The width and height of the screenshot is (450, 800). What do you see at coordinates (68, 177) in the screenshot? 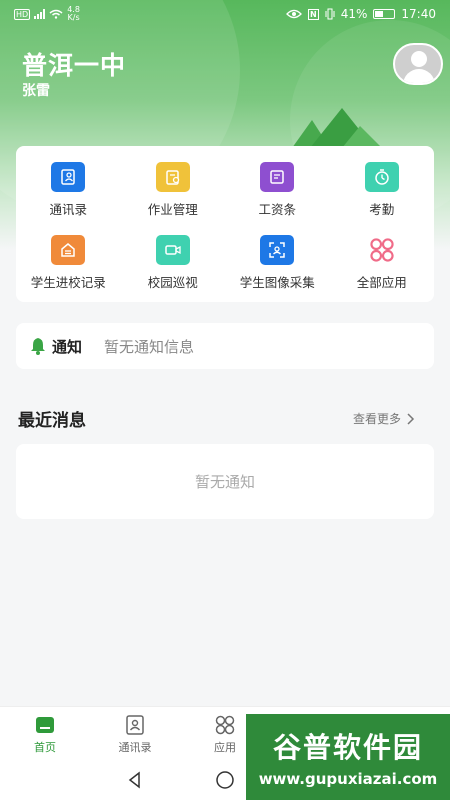
I see `contacts-icon` at bounding box center [68, 177].